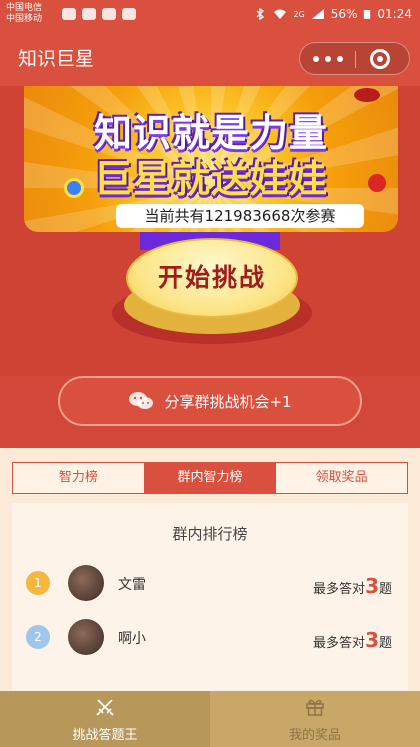  What do you see at coordinates (367, 14) in the screenshot?
I see `battery-icon` at bounding box center [367, 14].